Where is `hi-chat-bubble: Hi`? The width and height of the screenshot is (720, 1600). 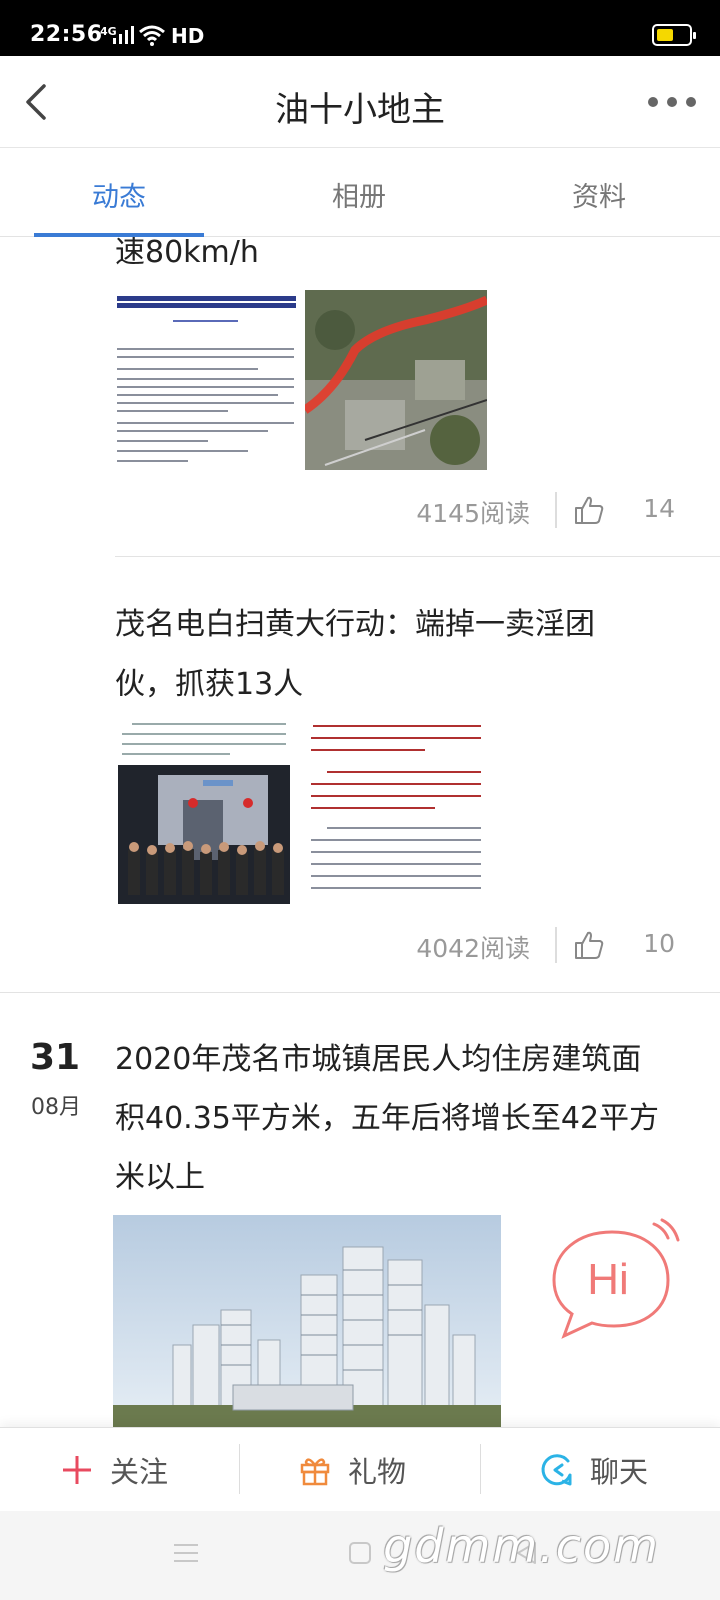 hi-chat-bubble: Hi is located at coordinates (612, 1279).